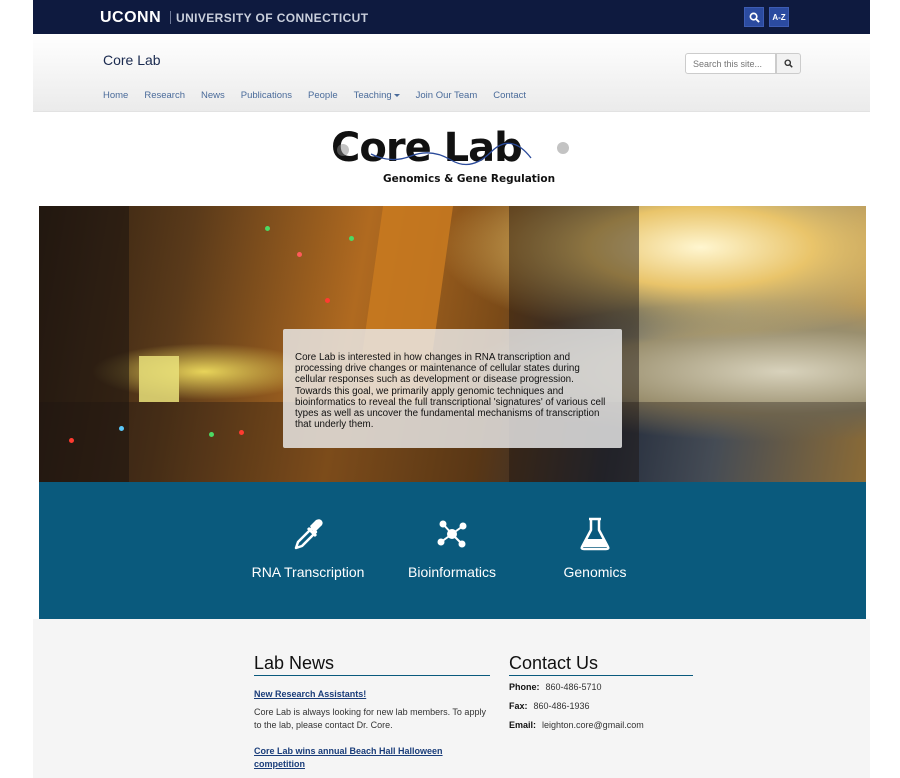 The height and width of the screenshot is (778, 900). Describe the element at coordinates (593, 725) in the screenshot. I see `email-value: leighton.core@gmail.com` at that location.